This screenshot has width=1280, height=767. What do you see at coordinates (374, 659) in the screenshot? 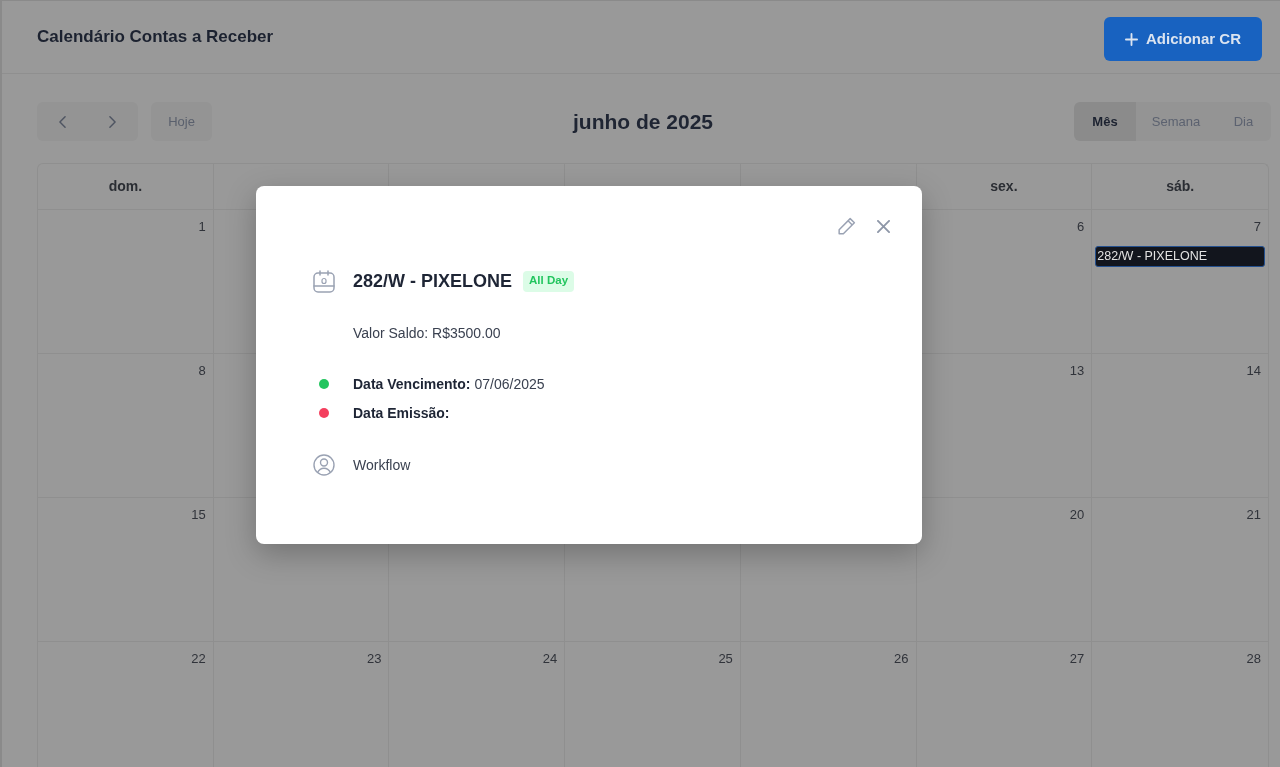
I see `day-number: 23` at bounding box center [374, 659].